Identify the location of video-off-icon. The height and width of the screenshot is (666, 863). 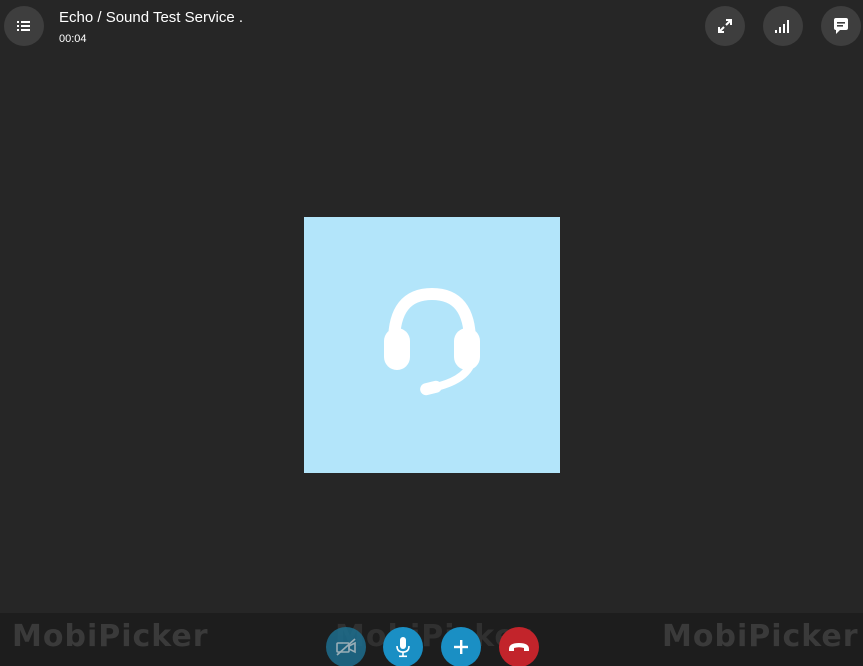
(346, 647).